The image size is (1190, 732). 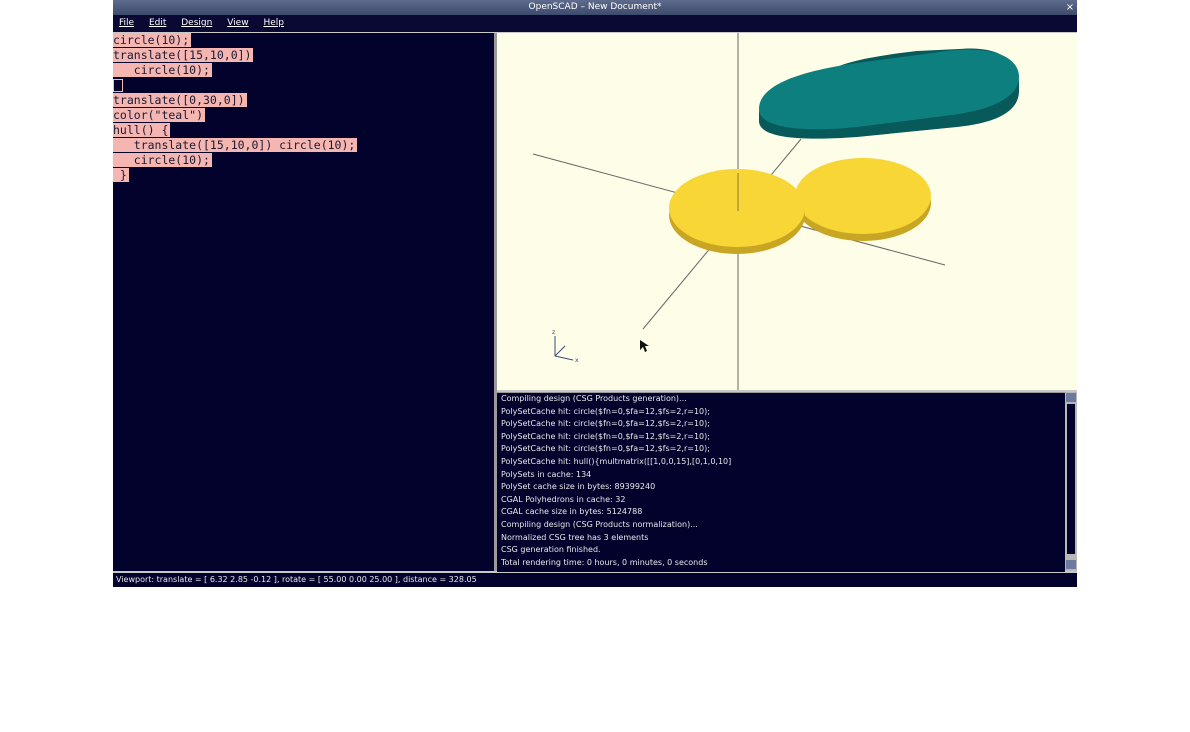 I want to click on menu-view: View, so click(x=237, y=23).